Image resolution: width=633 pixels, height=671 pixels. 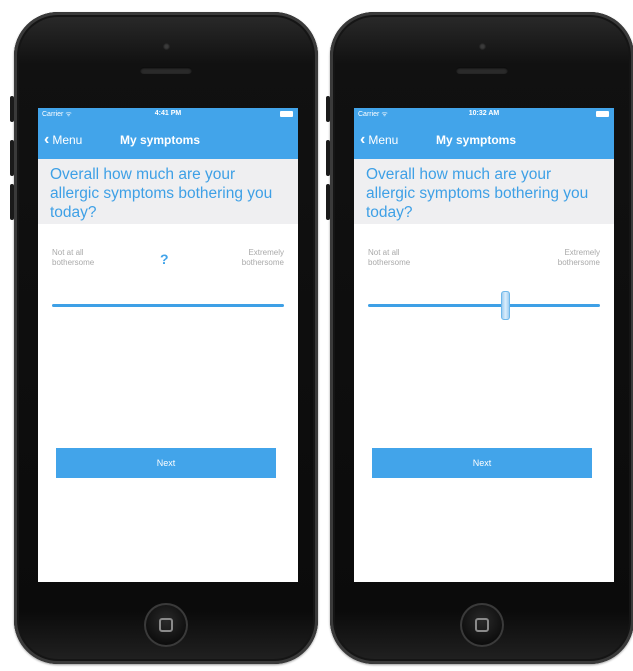 I want to click on clock: 10:32 AM, so click(x=484, y=113).